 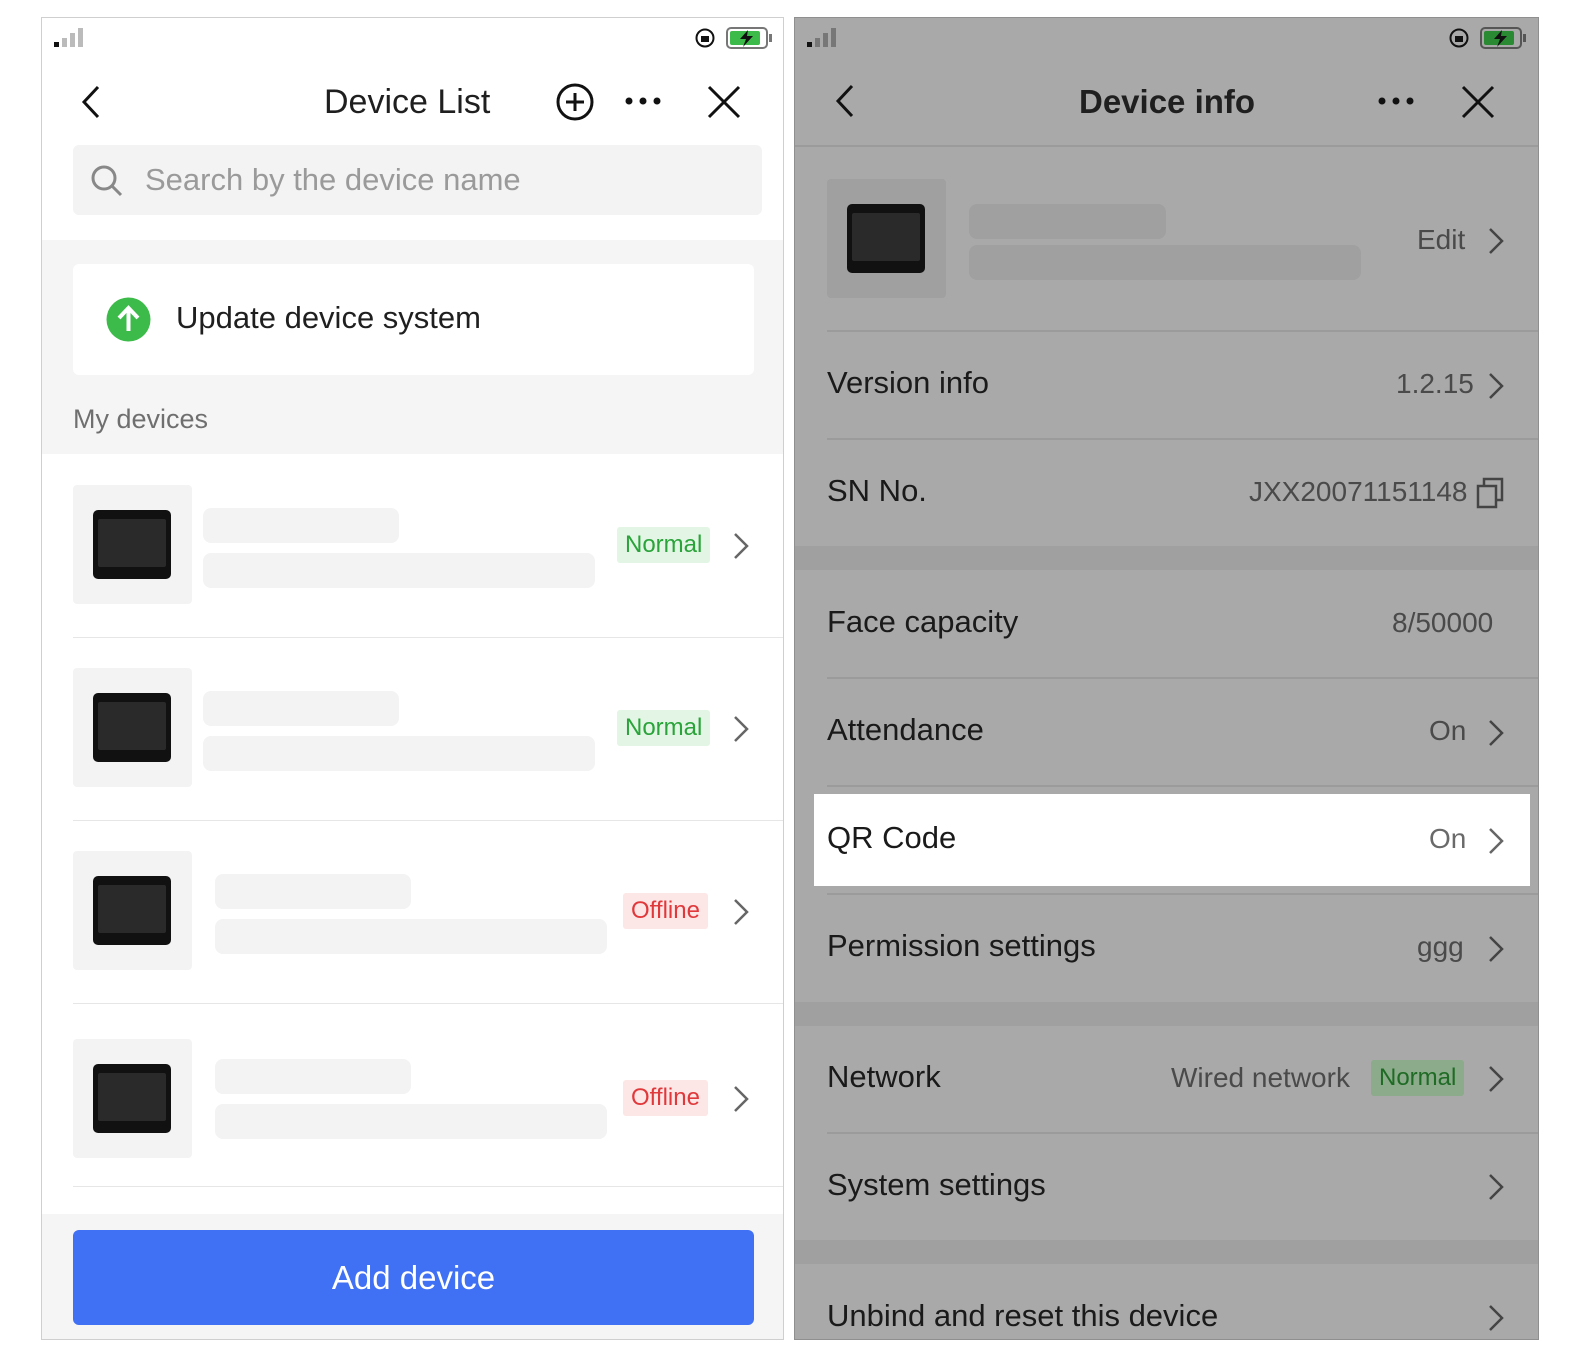 What do you see at coordinates (413, 1277) in the screenshot?
I see `add-device-button: Add device` at bounding box center [413, 1277].